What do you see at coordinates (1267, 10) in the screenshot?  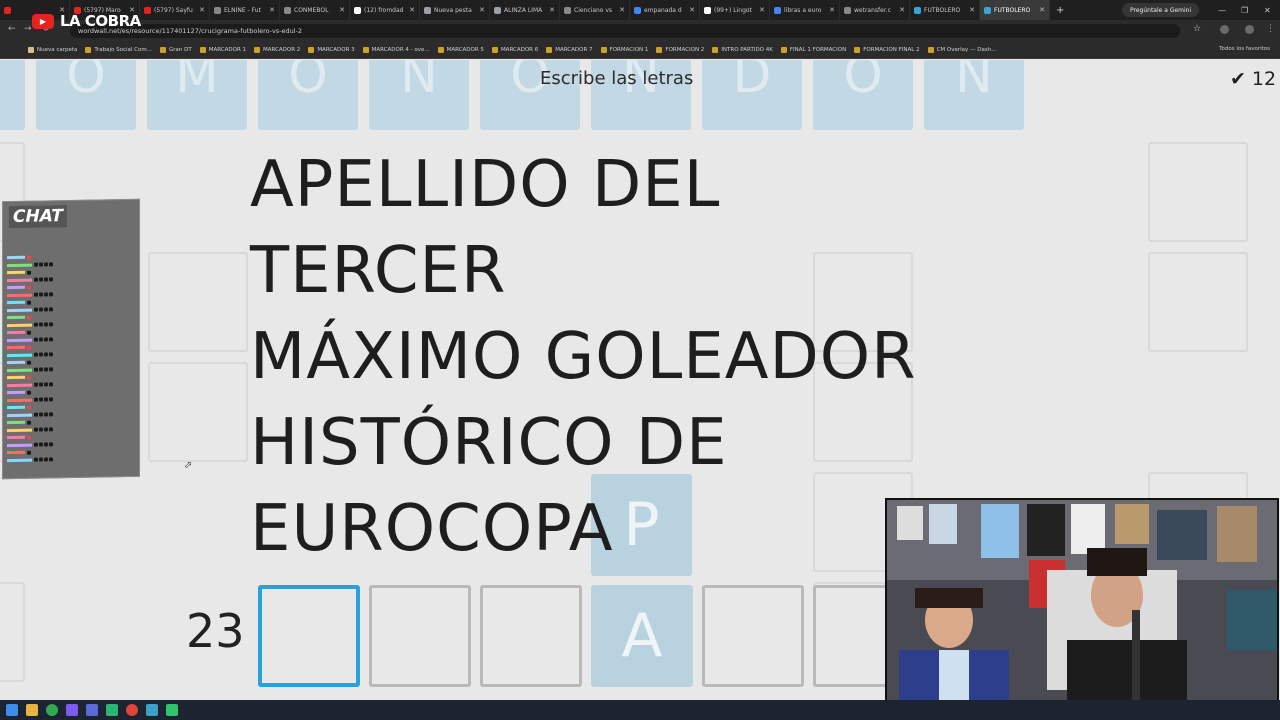 I see `close-window-icon: ✕` at bounding box center [1267, 10].